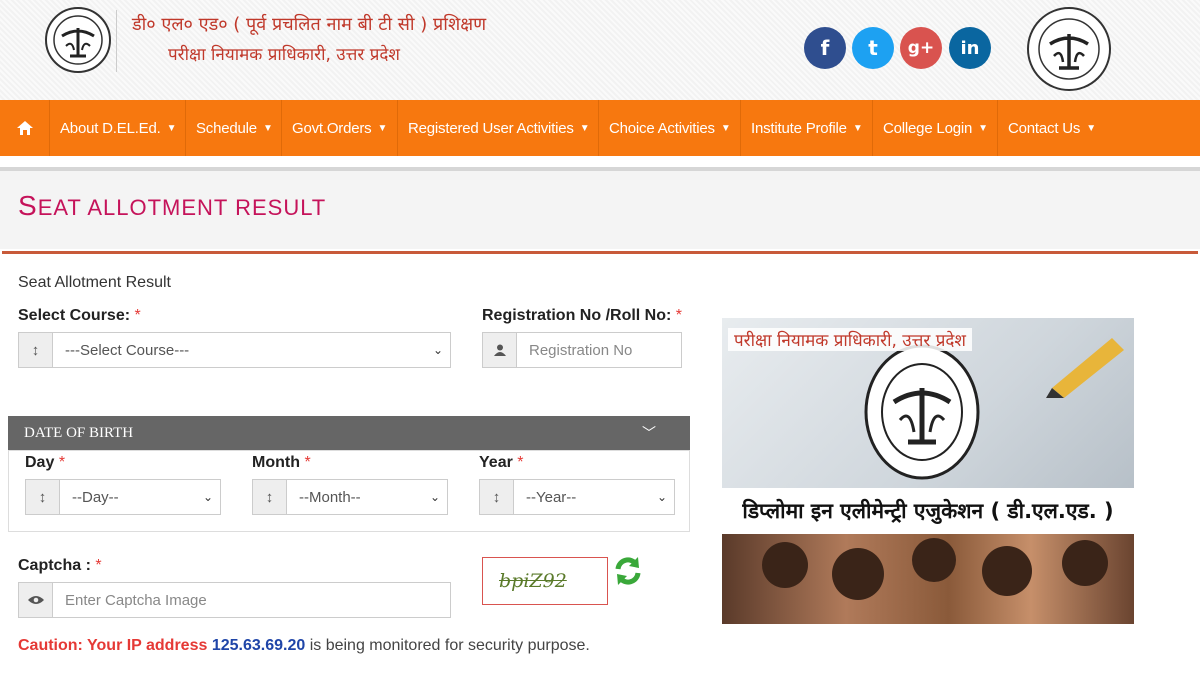  I want to click on students-photo, so click(928, 579).